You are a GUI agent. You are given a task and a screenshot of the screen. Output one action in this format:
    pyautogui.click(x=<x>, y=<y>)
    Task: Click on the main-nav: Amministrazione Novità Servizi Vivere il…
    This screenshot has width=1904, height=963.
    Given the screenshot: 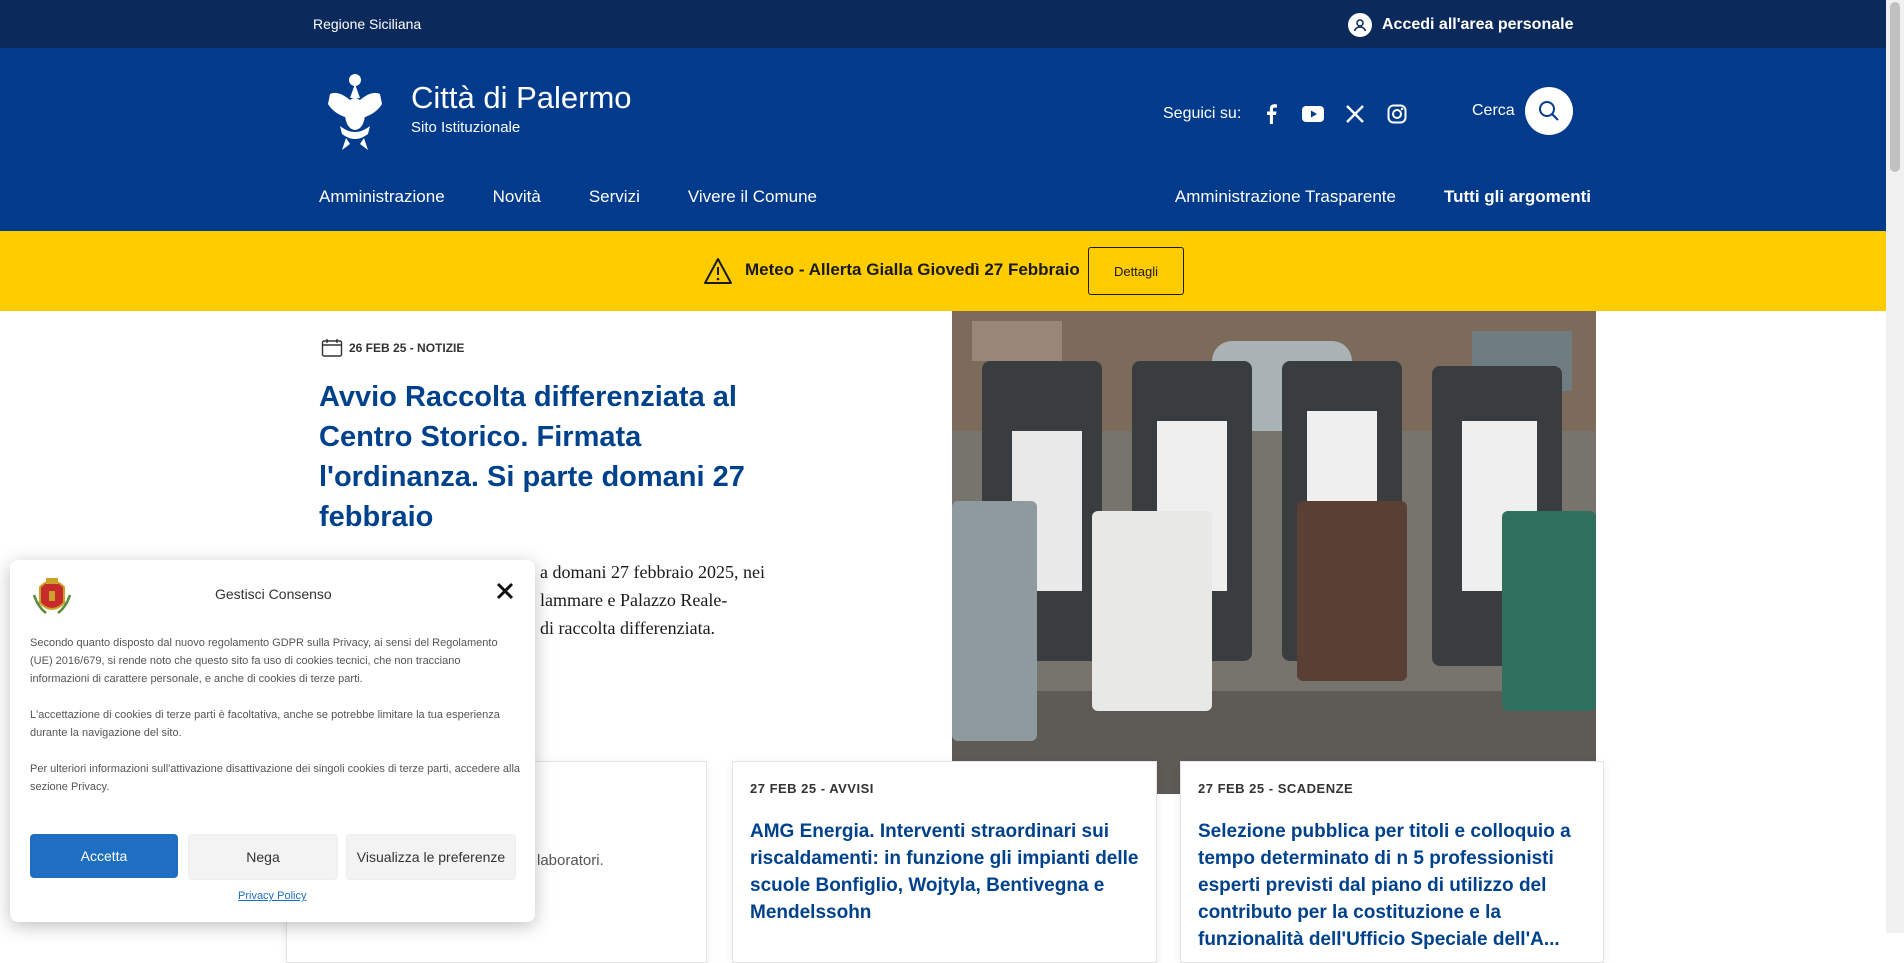 What is the action you would take?
    pyautogui.click(x=568, y=197)
    